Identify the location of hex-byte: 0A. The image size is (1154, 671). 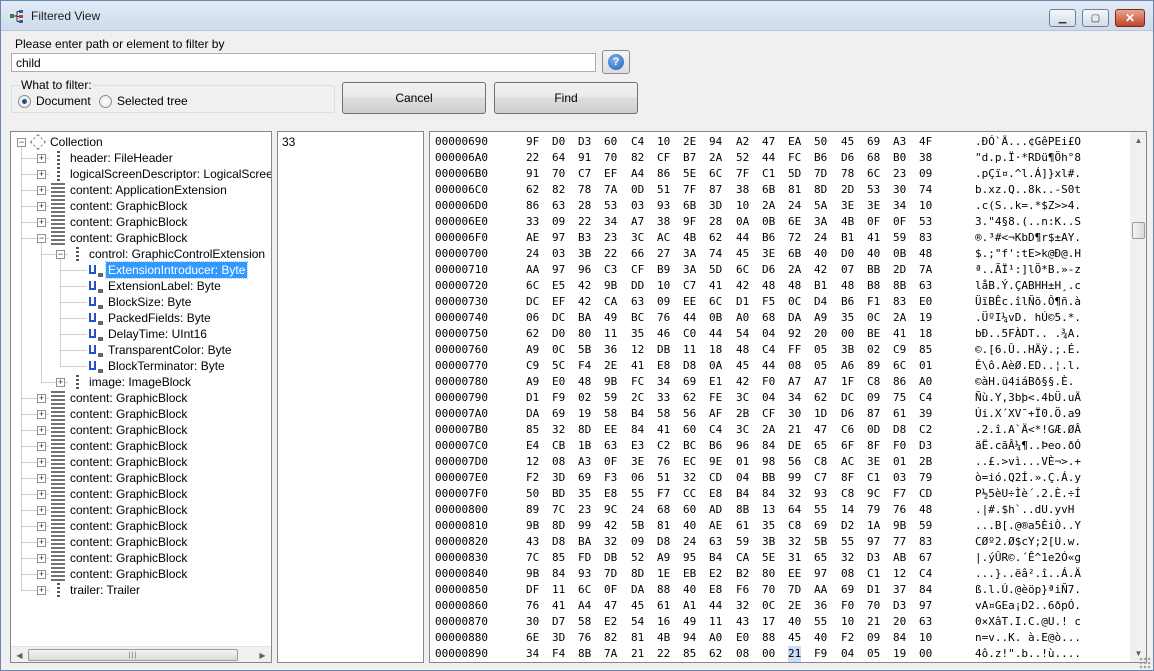
(742, 222).